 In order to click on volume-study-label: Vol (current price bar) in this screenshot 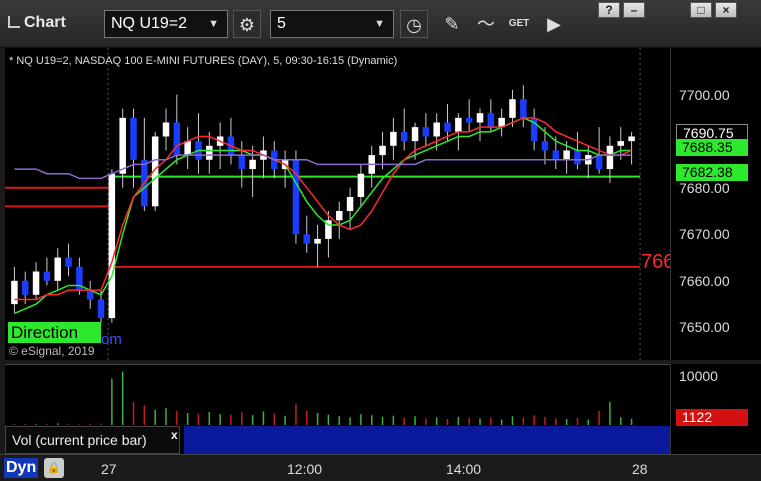, I will do `click(92, 440)`.